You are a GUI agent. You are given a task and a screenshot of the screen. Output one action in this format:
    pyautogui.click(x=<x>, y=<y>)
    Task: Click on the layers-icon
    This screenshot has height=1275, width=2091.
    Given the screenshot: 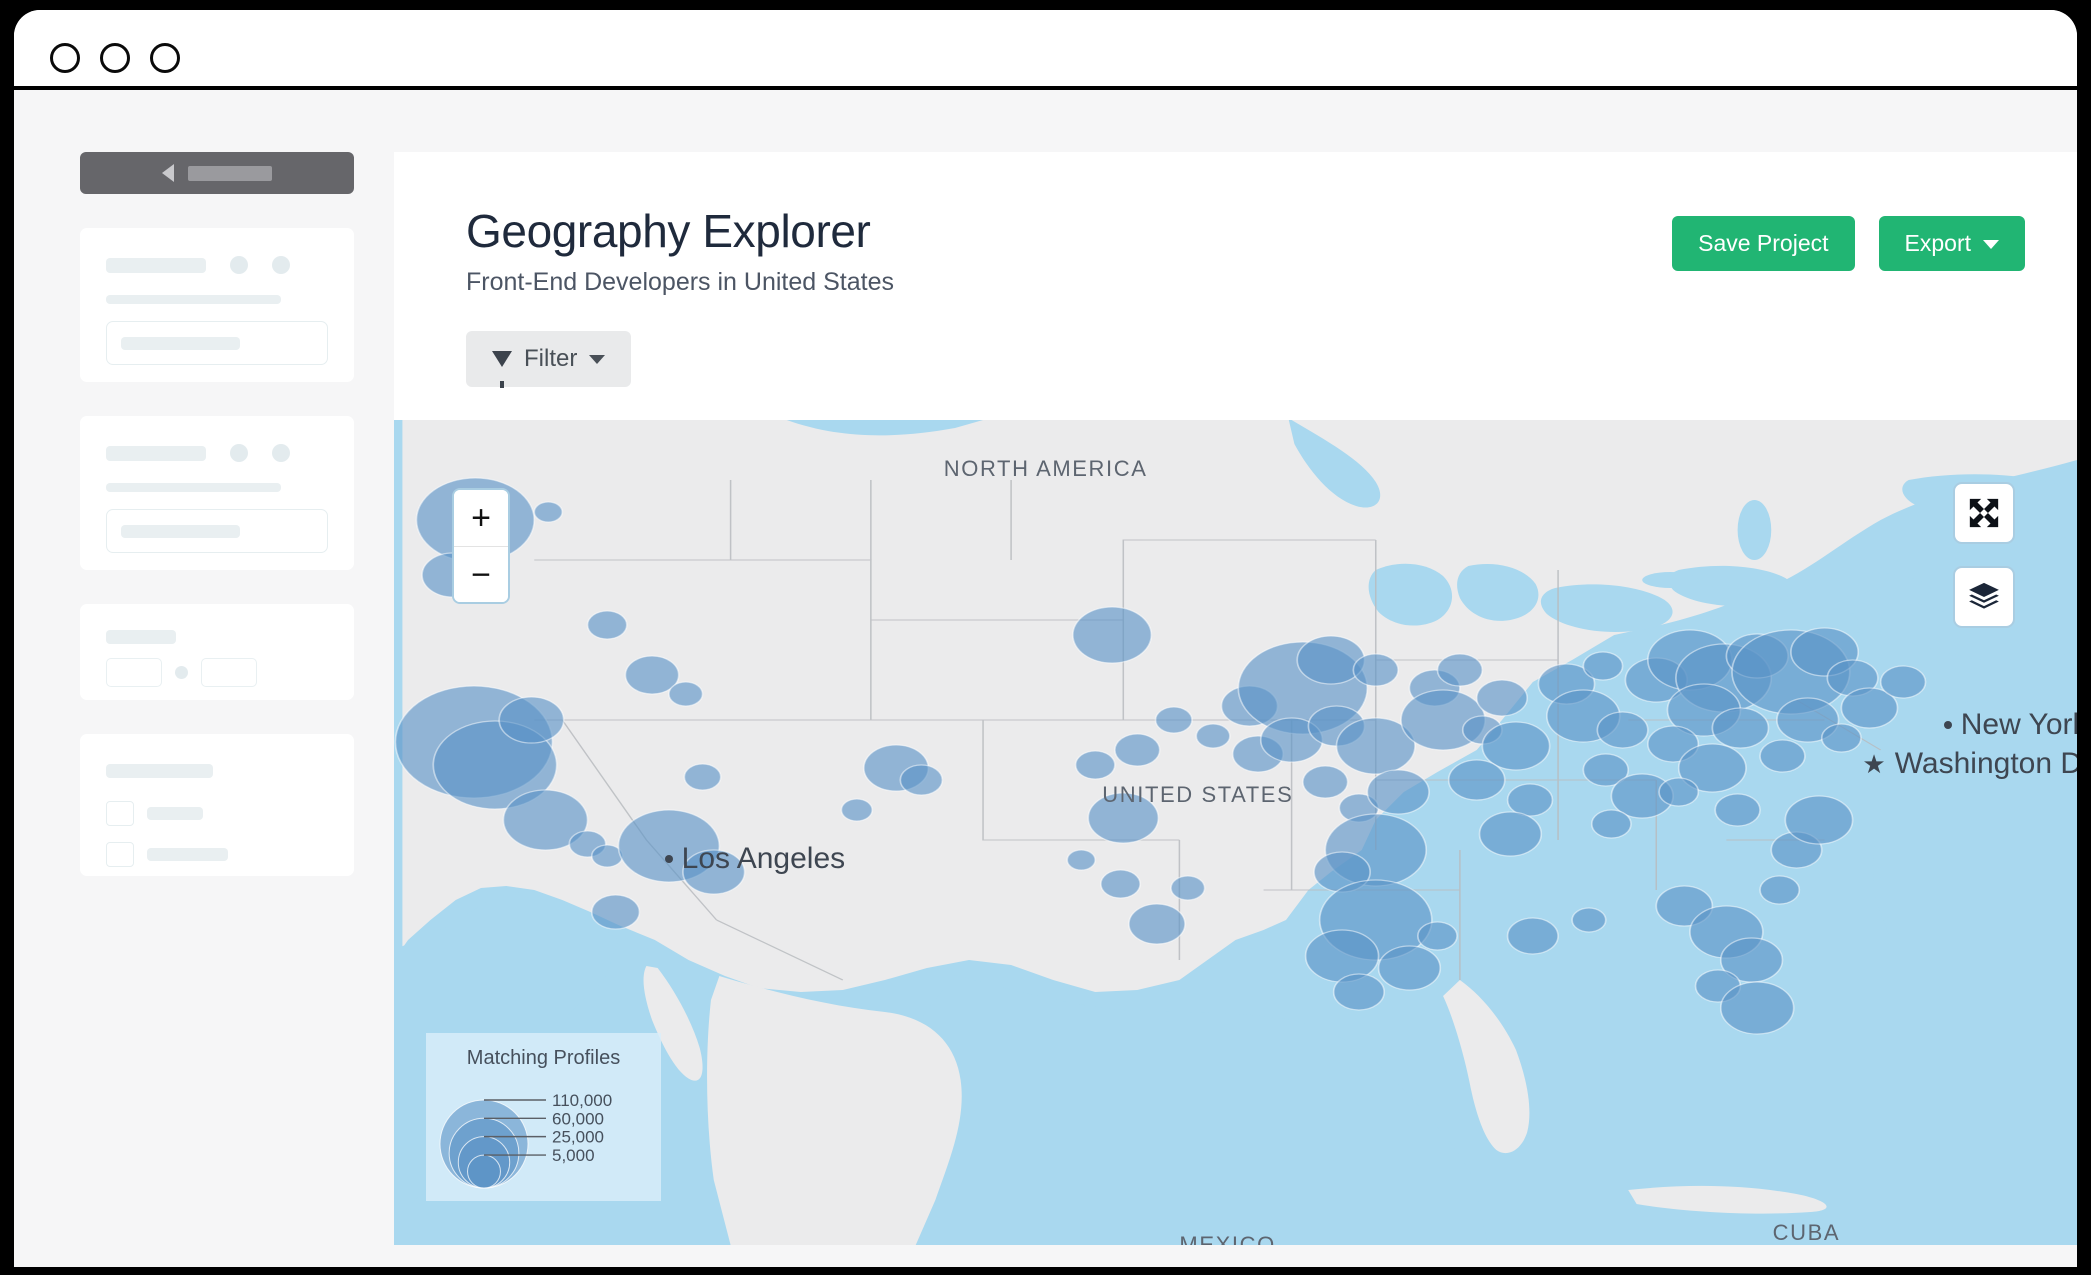 What is the action you would take?
    pyautogui.click(x=1984, y=595)
    